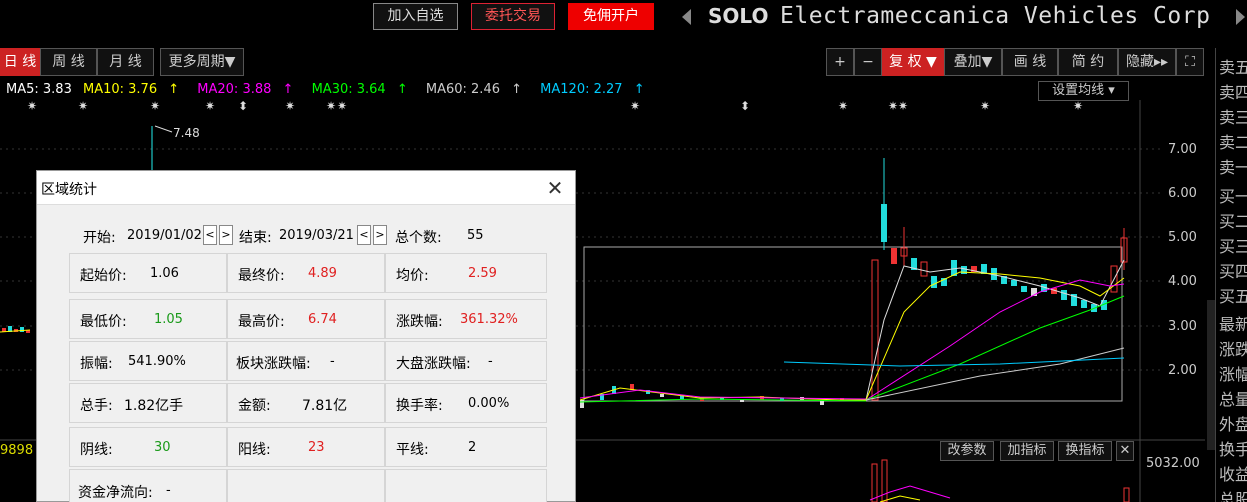  Describe the element at coordinates (1233, 374) in the screenshot. I see `side-label: 涨幅` at that location.